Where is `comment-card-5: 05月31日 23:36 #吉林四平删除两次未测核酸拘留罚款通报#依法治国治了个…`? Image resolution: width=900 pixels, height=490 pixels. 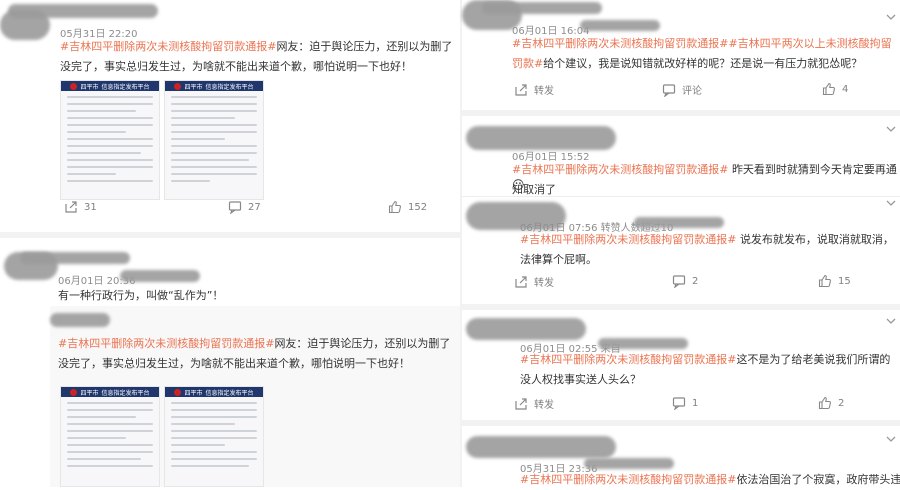
comment-card-5: 05月31日 23:36 #吉林四平删除两次未测核酸拘留罚款通报#依法治国治了个… is located at coordinates (681, 456).